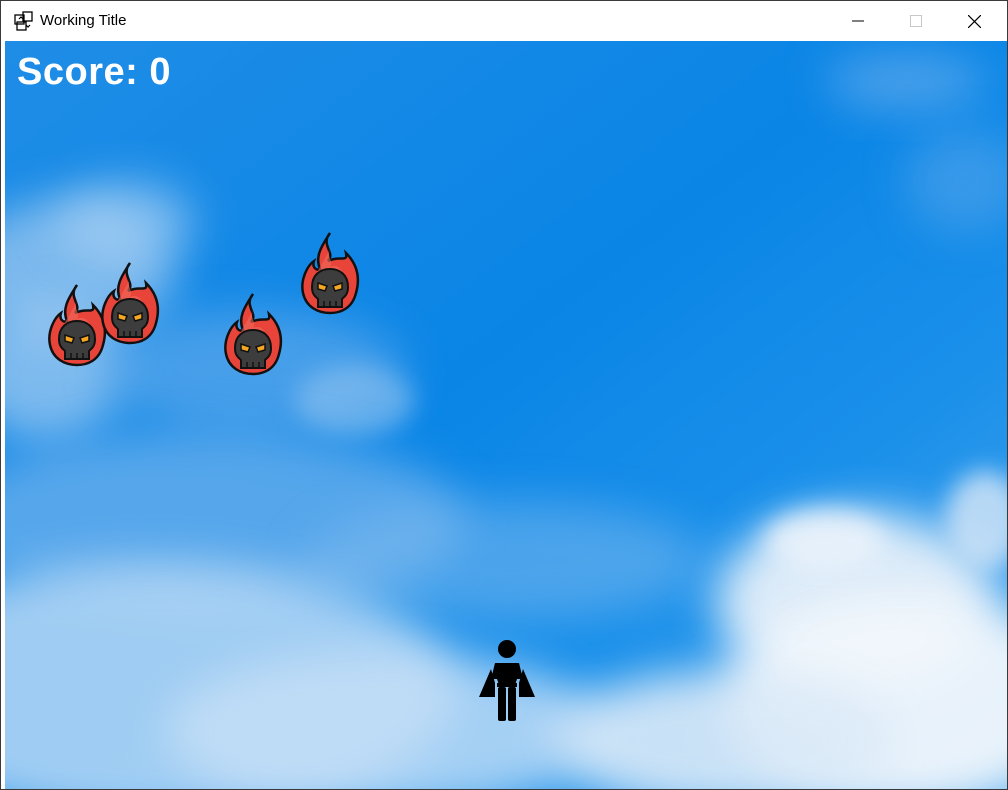 Image resolution: width=1008 pixels, height=790 pixels. I want to click on minimize-button, so click(858, 21).